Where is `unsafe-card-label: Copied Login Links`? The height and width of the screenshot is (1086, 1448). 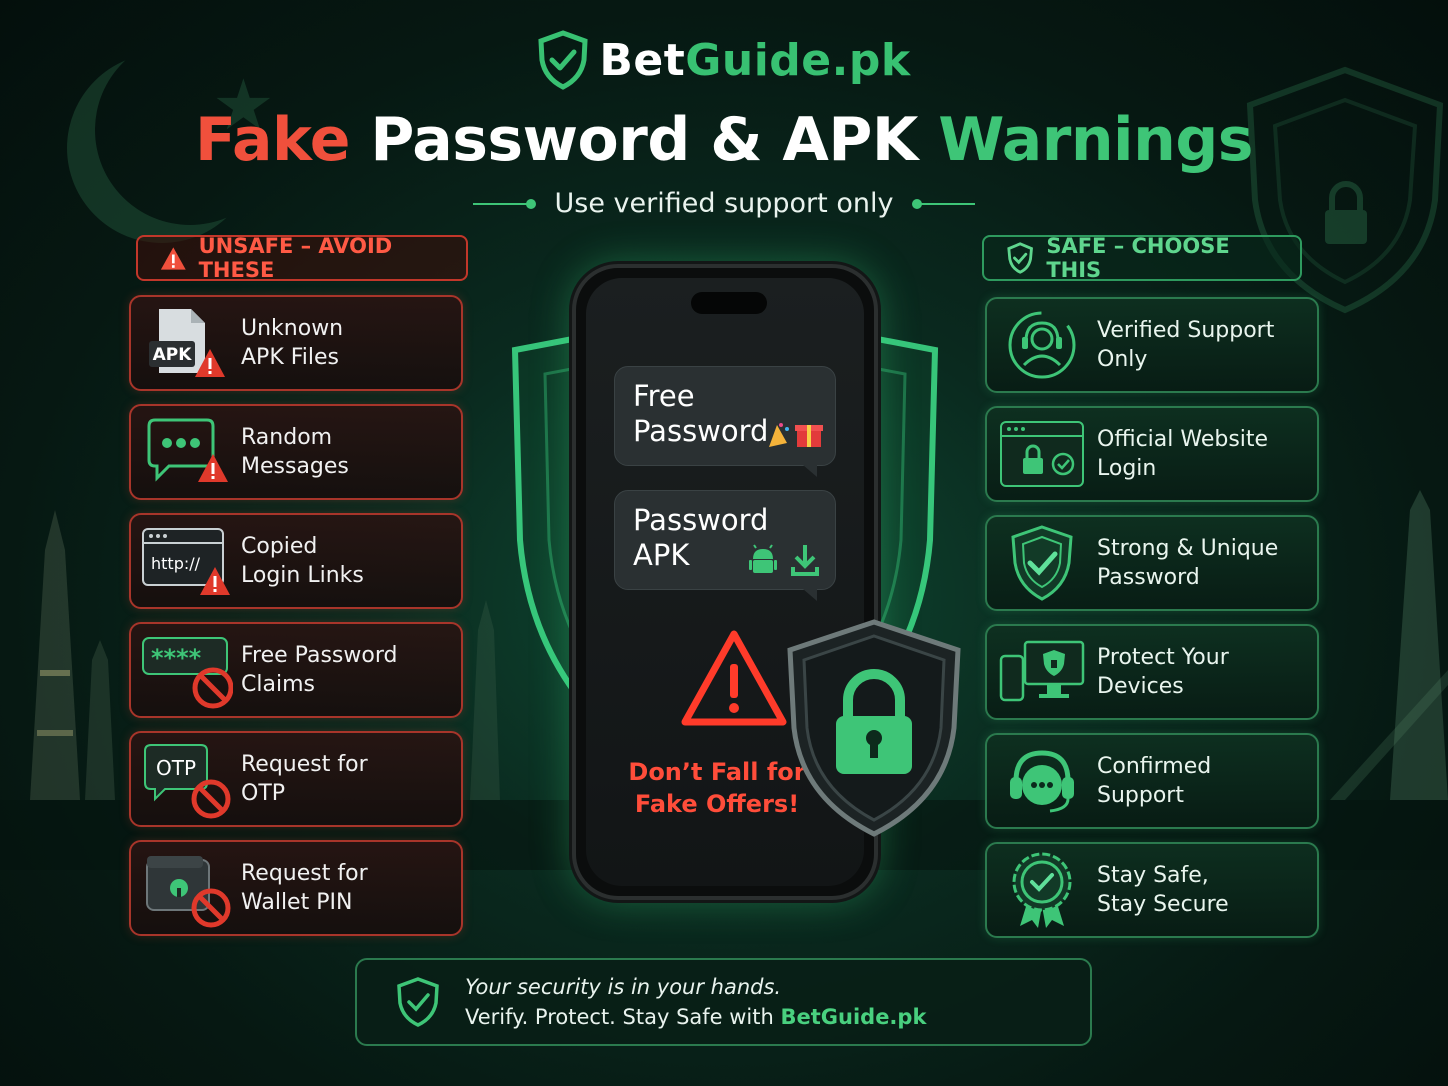
unsafe-card-label: Copied Login Links is located at coordinates (302, 561).